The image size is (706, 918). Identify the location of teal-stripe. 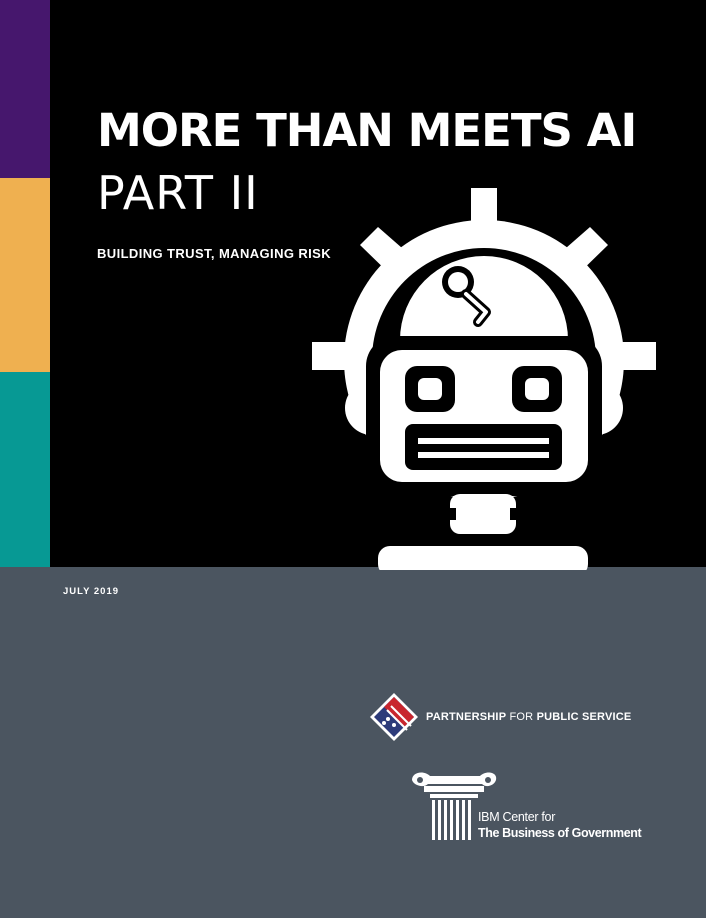
(25, 469).